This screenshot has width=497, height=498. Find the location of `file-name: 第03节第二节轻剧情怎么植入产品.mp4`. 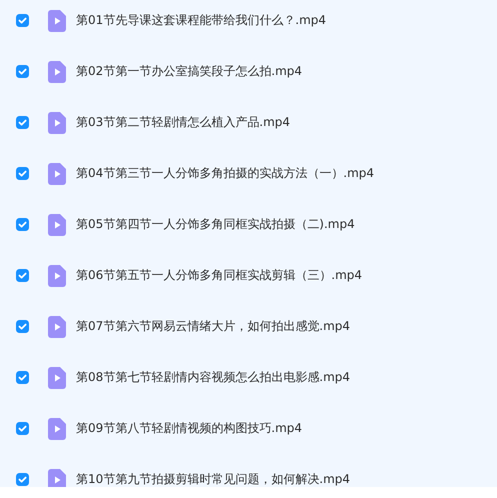

file-name: 第03节第二节轻剧情怎么植入产品.mp4 is located at coordinates (183, 122).